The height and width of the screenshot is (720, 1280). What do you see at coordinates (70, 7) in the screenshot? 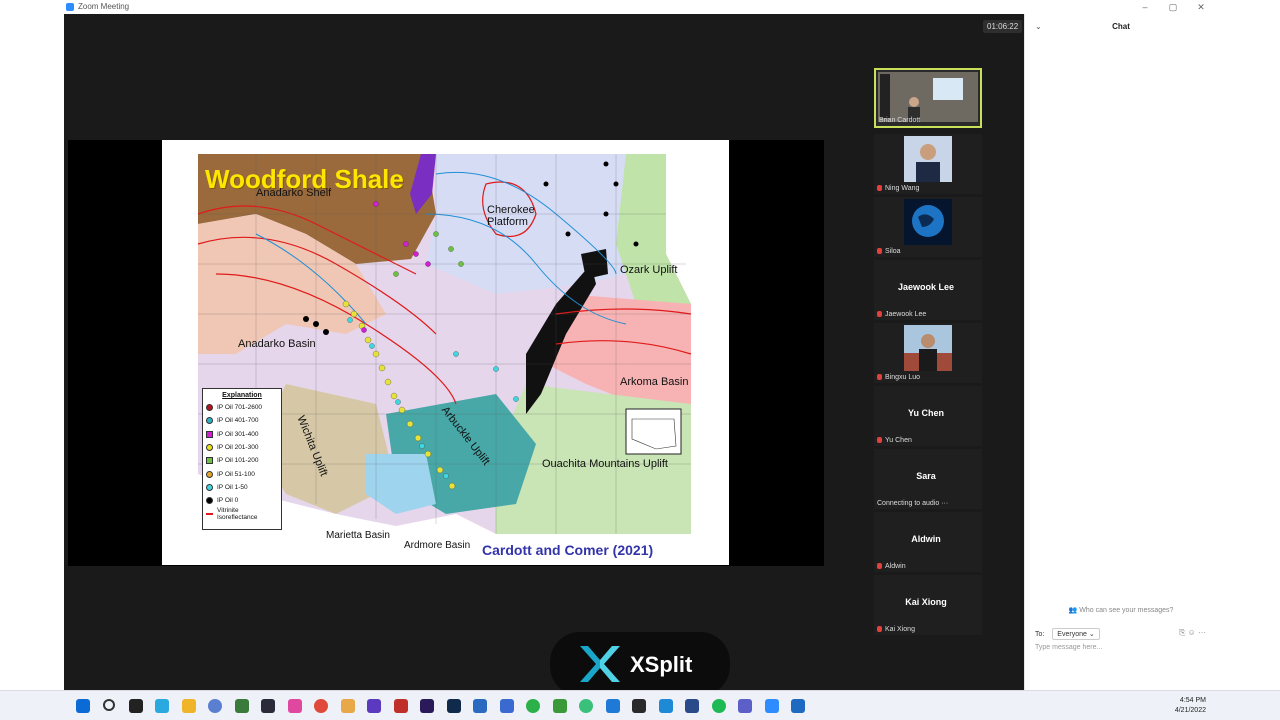
I see `zoom-app-icon` at bounding box center [70, 7].